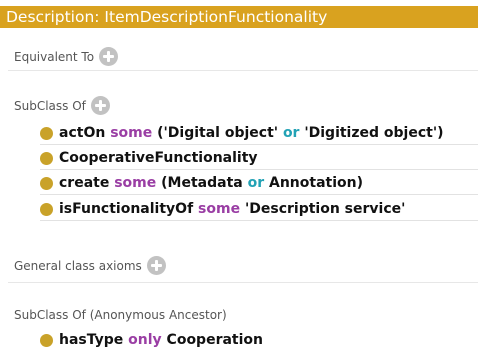  I want to click on axiom-text: Annotation), so click(313, 183).